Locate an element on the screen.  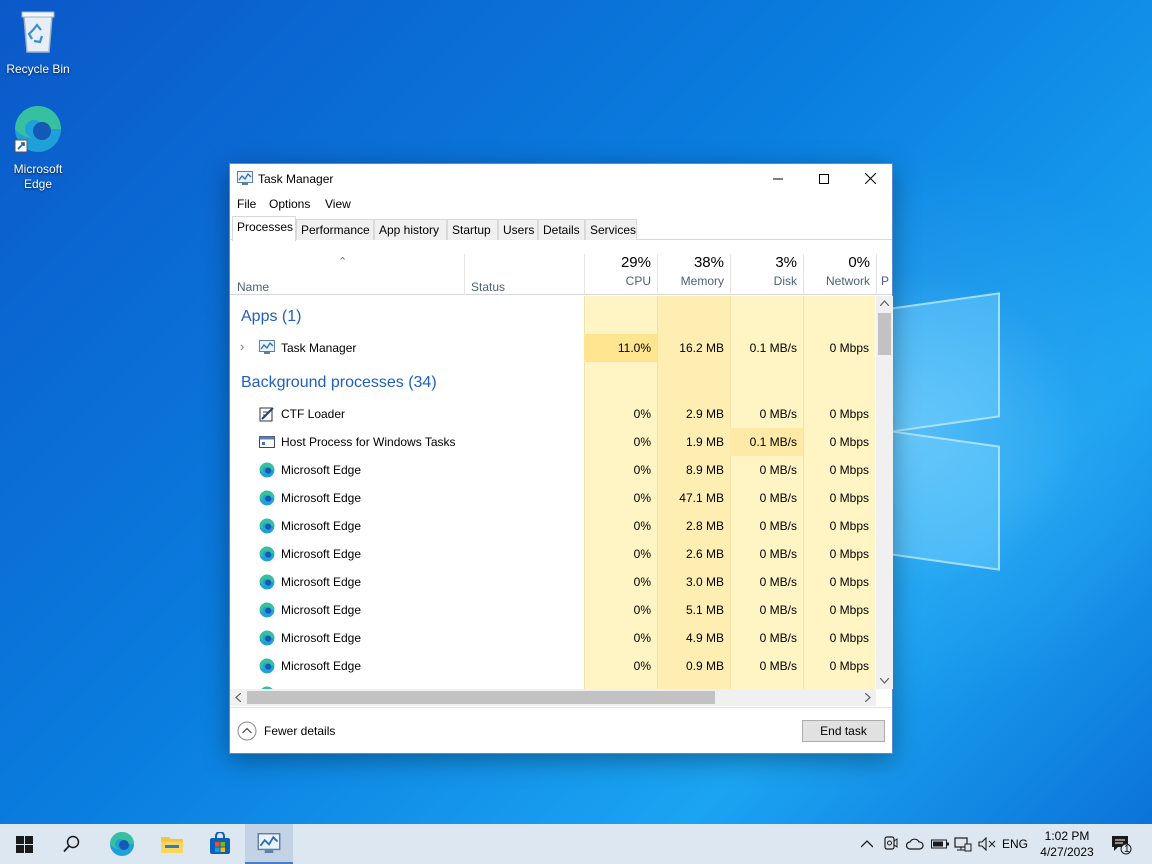
process-row: Microsoft Edge 0% 4.9 MB 0 MB/s 0 Mbps is located at coordinates (552, 638).